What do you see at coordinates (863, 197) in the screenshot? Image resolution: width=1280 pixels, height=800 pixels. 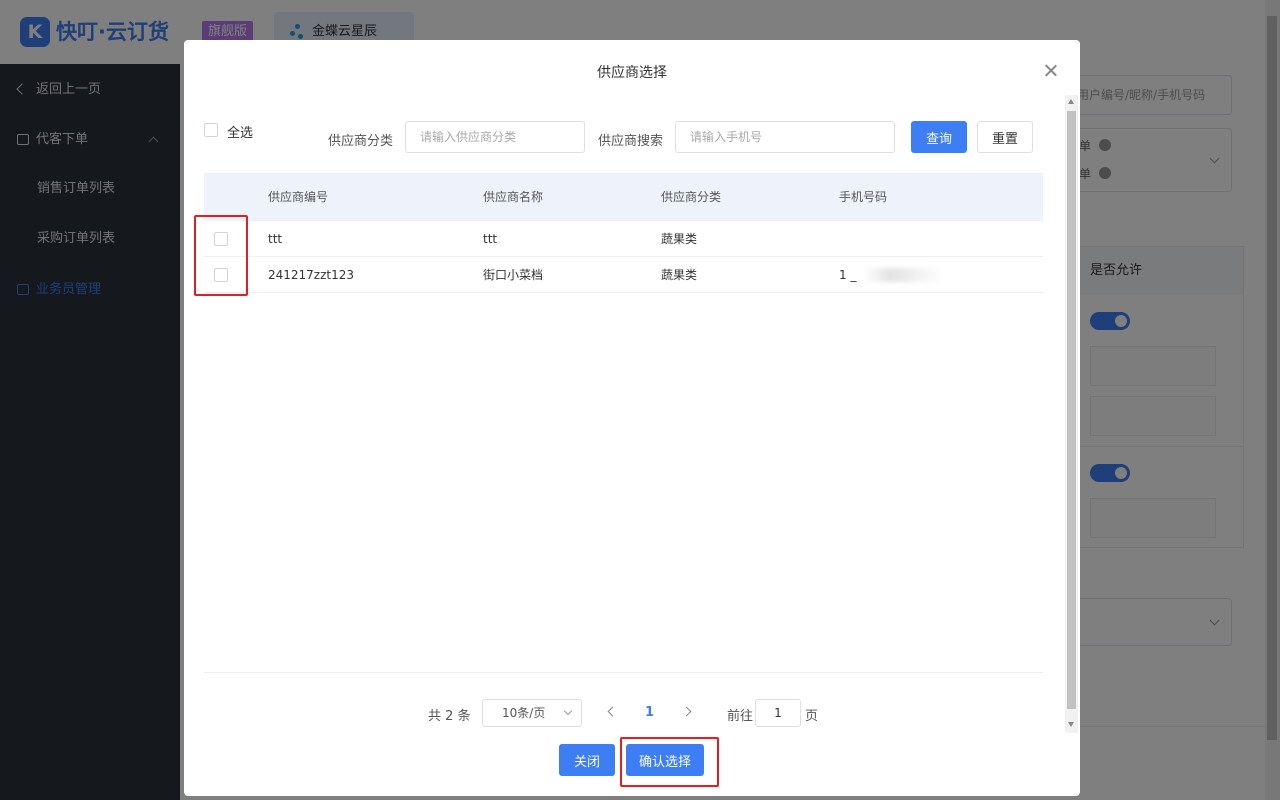 I see `column-header-phone: 手机号码` at bounding box center [863, 197].